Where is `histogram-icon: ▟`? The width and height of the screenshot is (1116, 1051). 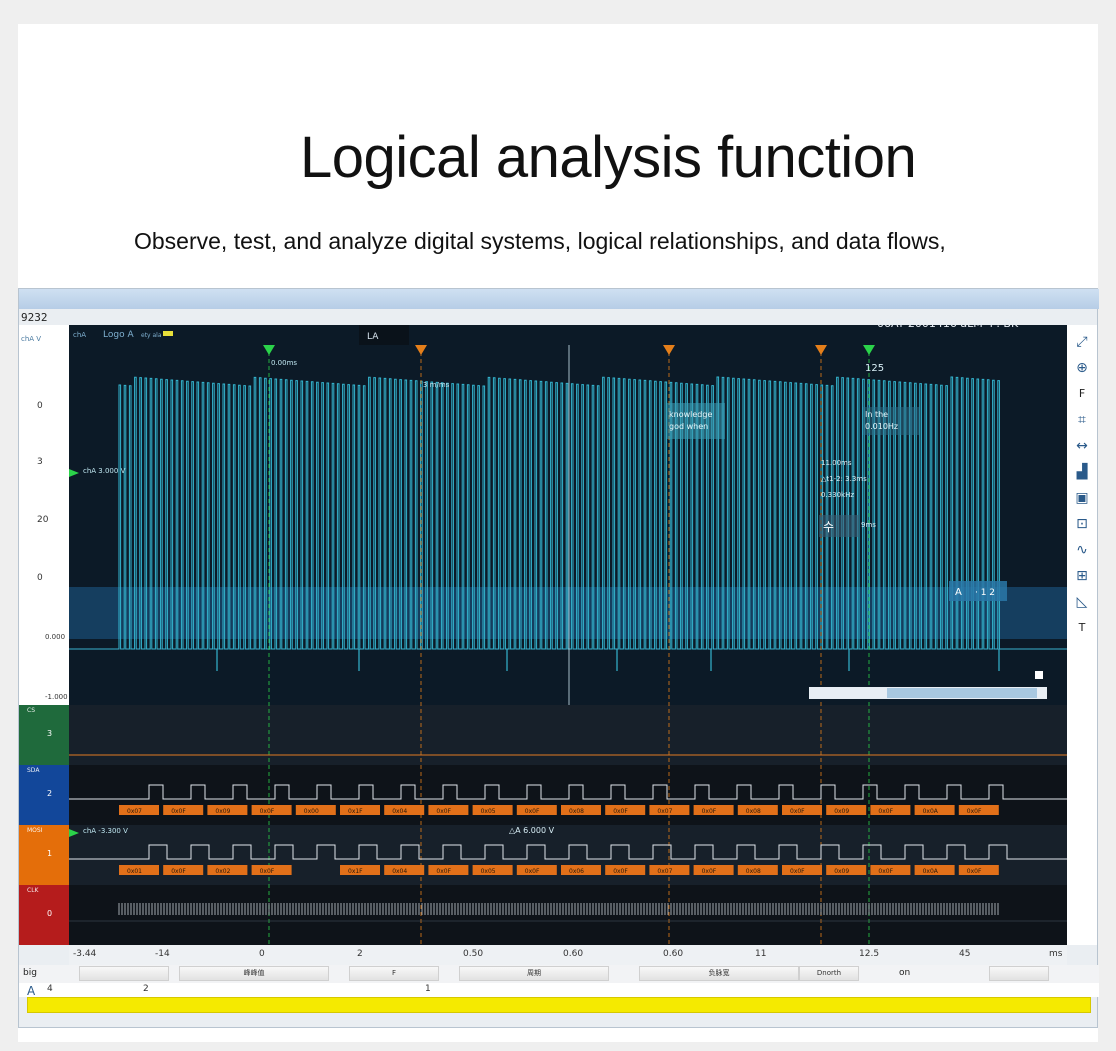
histogram-icon: ▟ is located at coordinates (1082, 472).